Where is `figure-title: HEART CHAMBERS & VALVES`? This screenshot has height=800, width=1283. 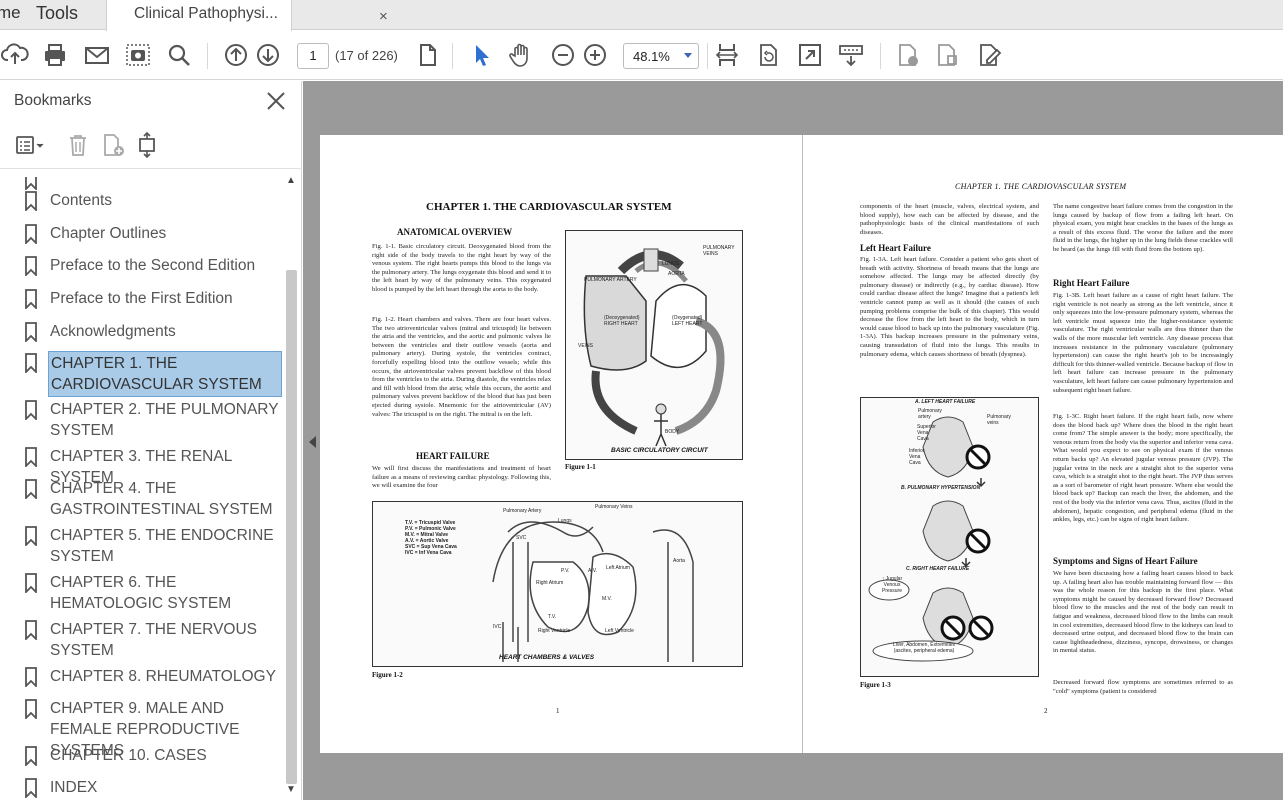 figure-title: HEART CHAMBERS & VALVES is located at coordinates (547, 657).